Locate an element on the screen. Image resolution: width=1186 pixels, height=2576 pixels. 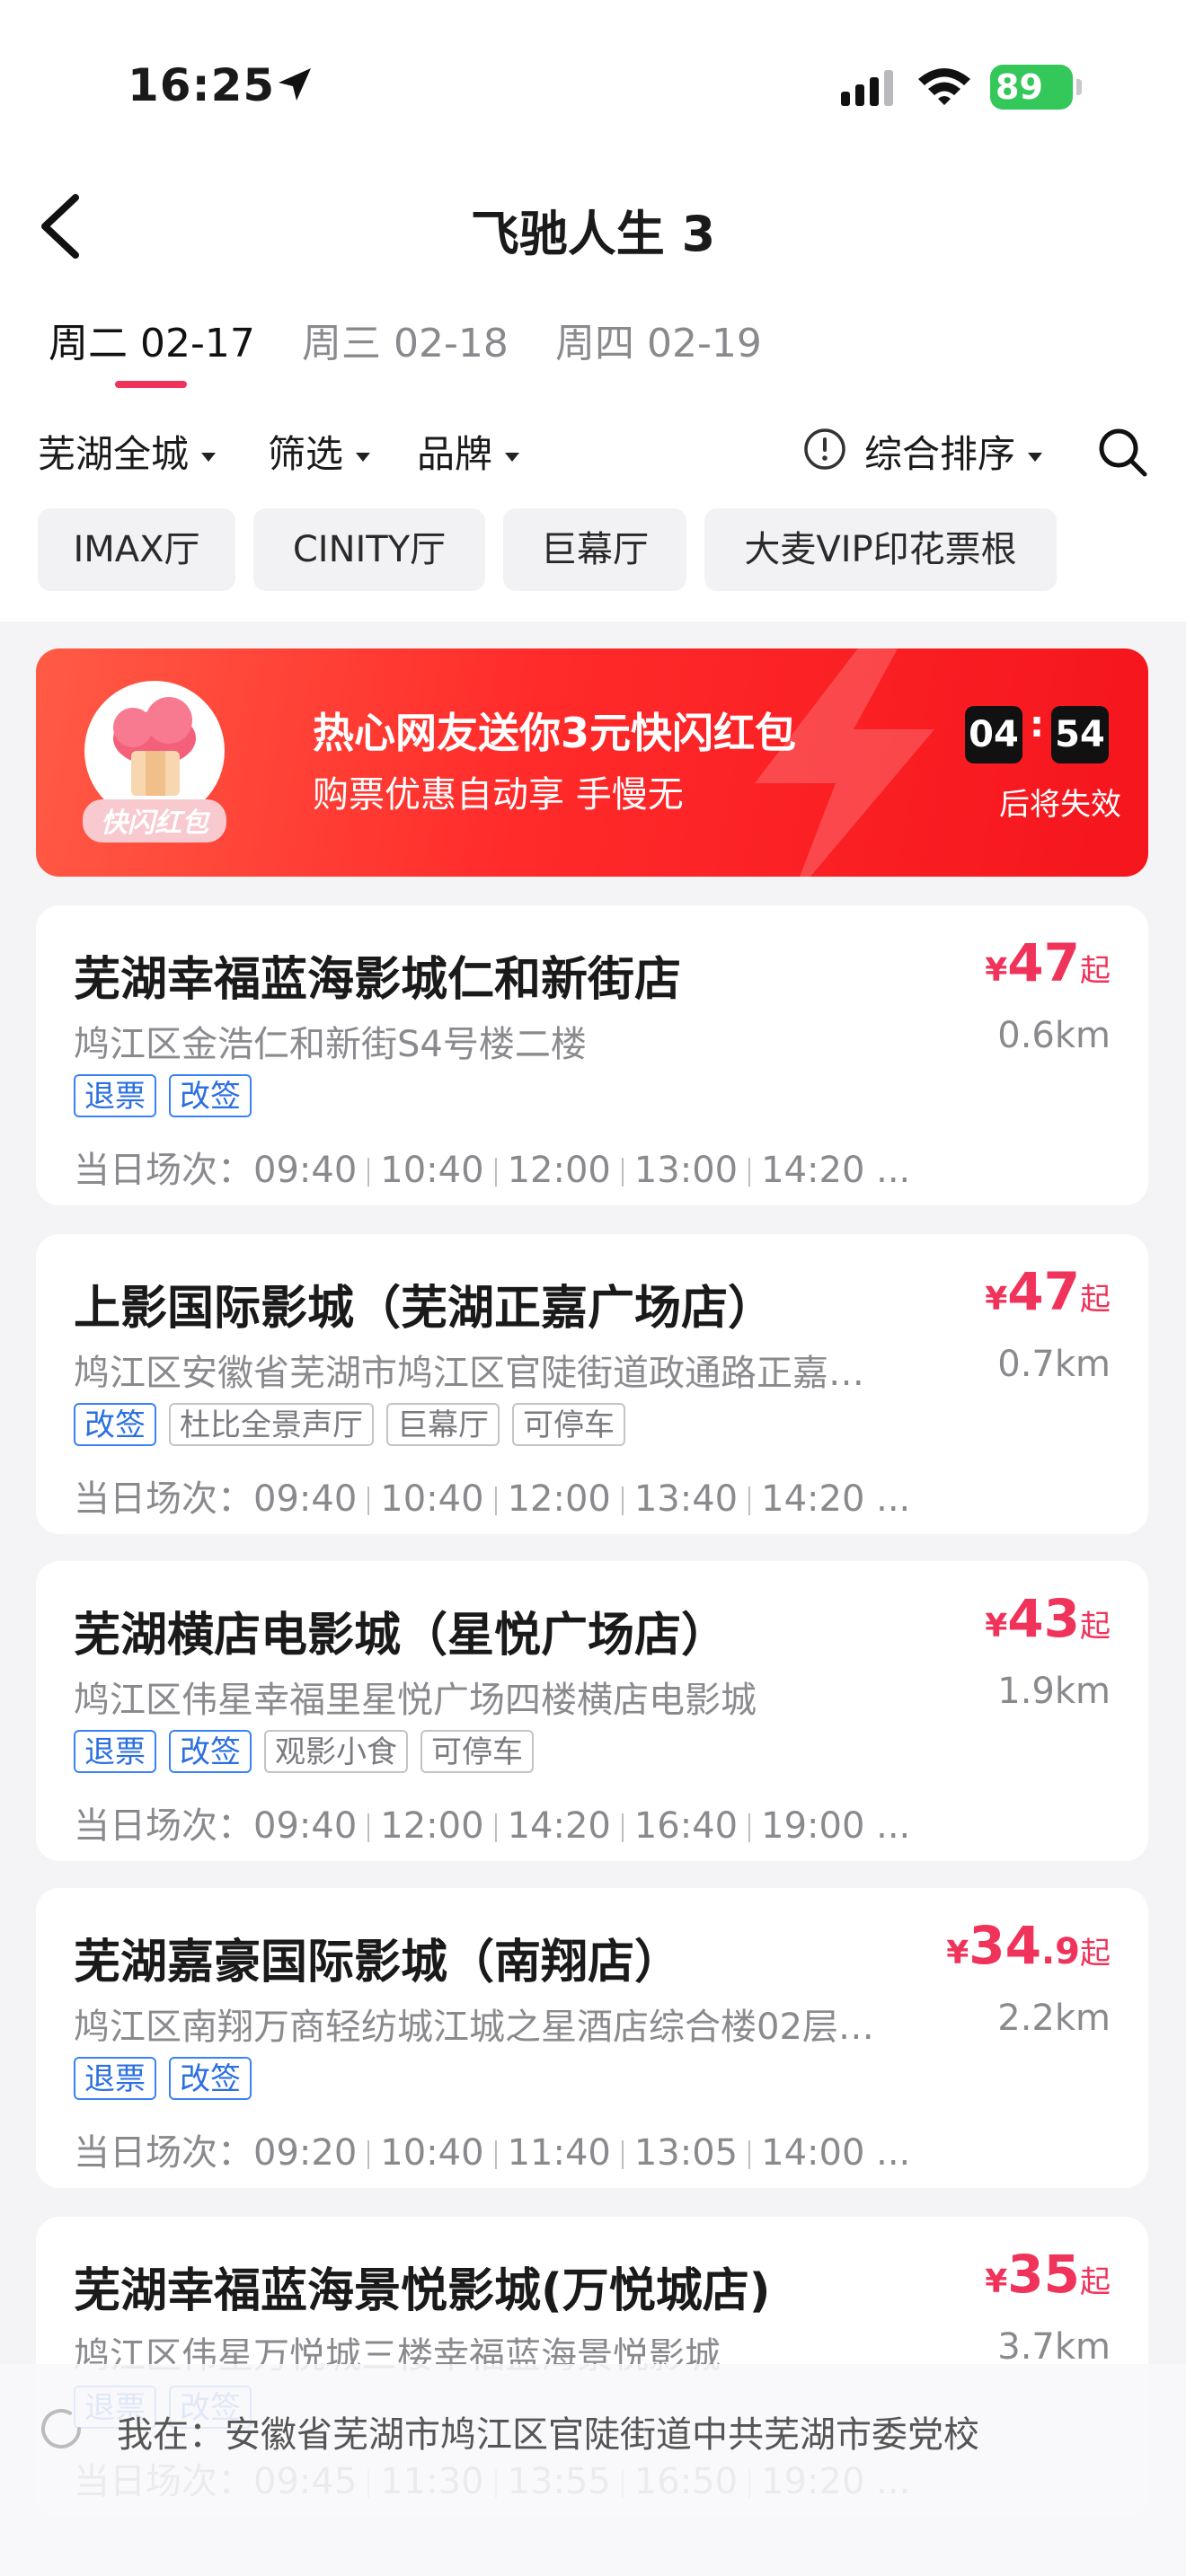
filter-dropdown: 筛选 is located at coordinates (319, 451).